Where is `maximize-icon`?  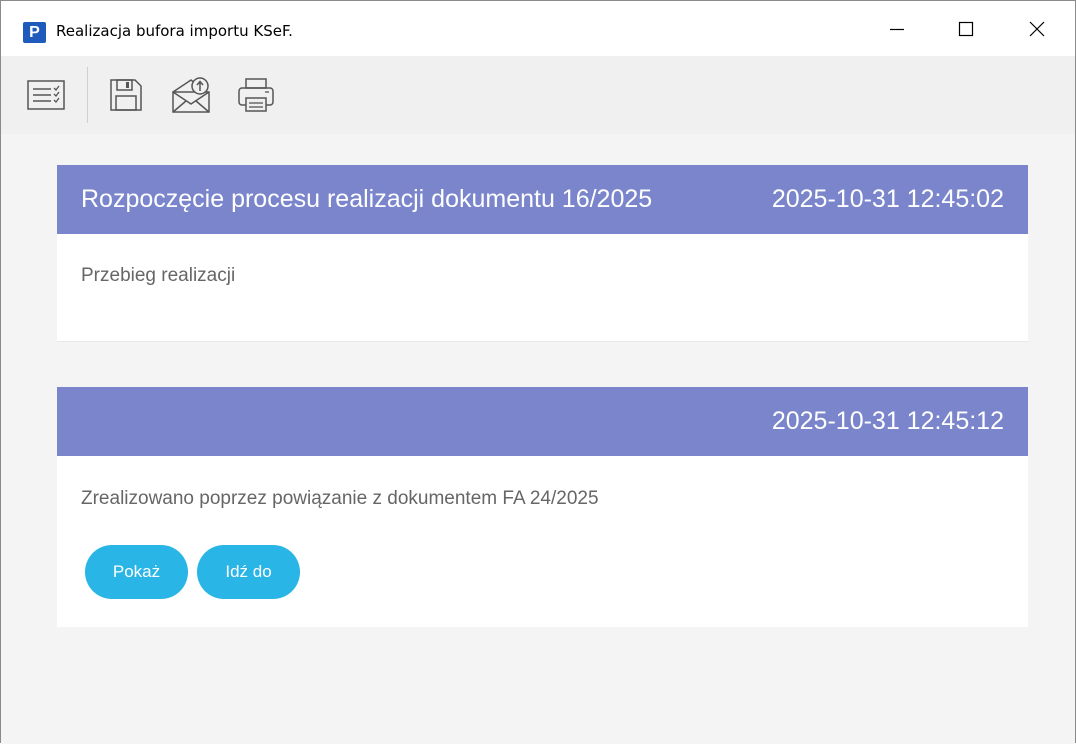 maximize-icon is located at coordinates (966, 28).